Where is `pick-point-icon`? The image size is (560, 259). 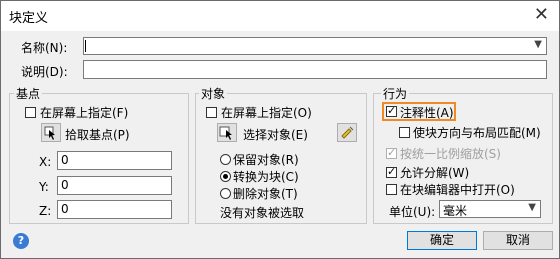
pick-point-icon is located at coordinates (51, 132).